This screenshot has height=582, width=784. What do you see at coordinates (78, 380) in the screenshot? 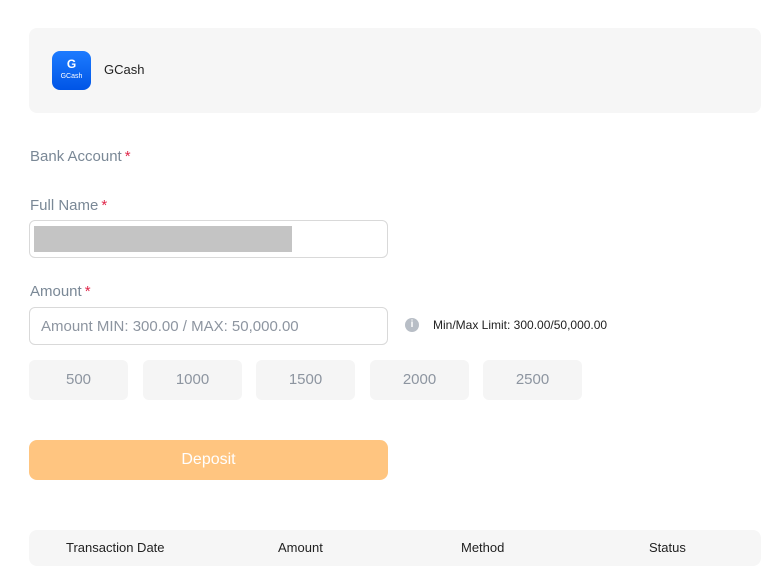
I see `quick-amount-500: 500` at bounding box center [78, 380].